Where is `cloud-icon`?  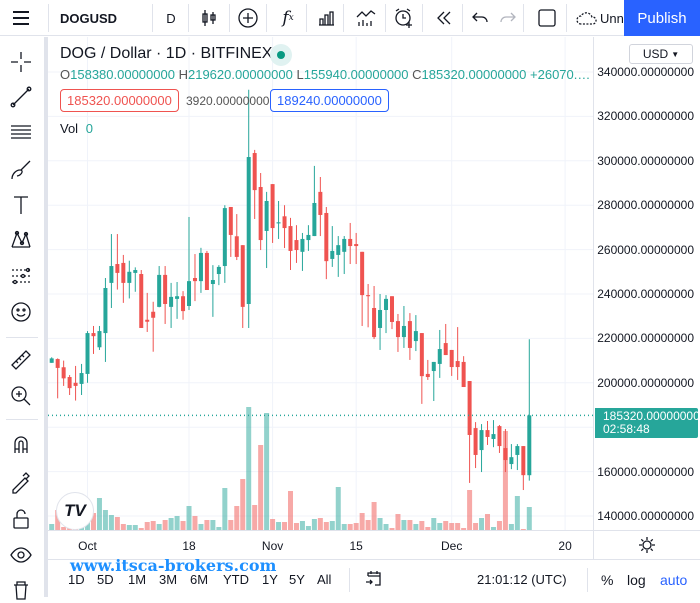 cloud-icon is located at coordinates (587, 18).